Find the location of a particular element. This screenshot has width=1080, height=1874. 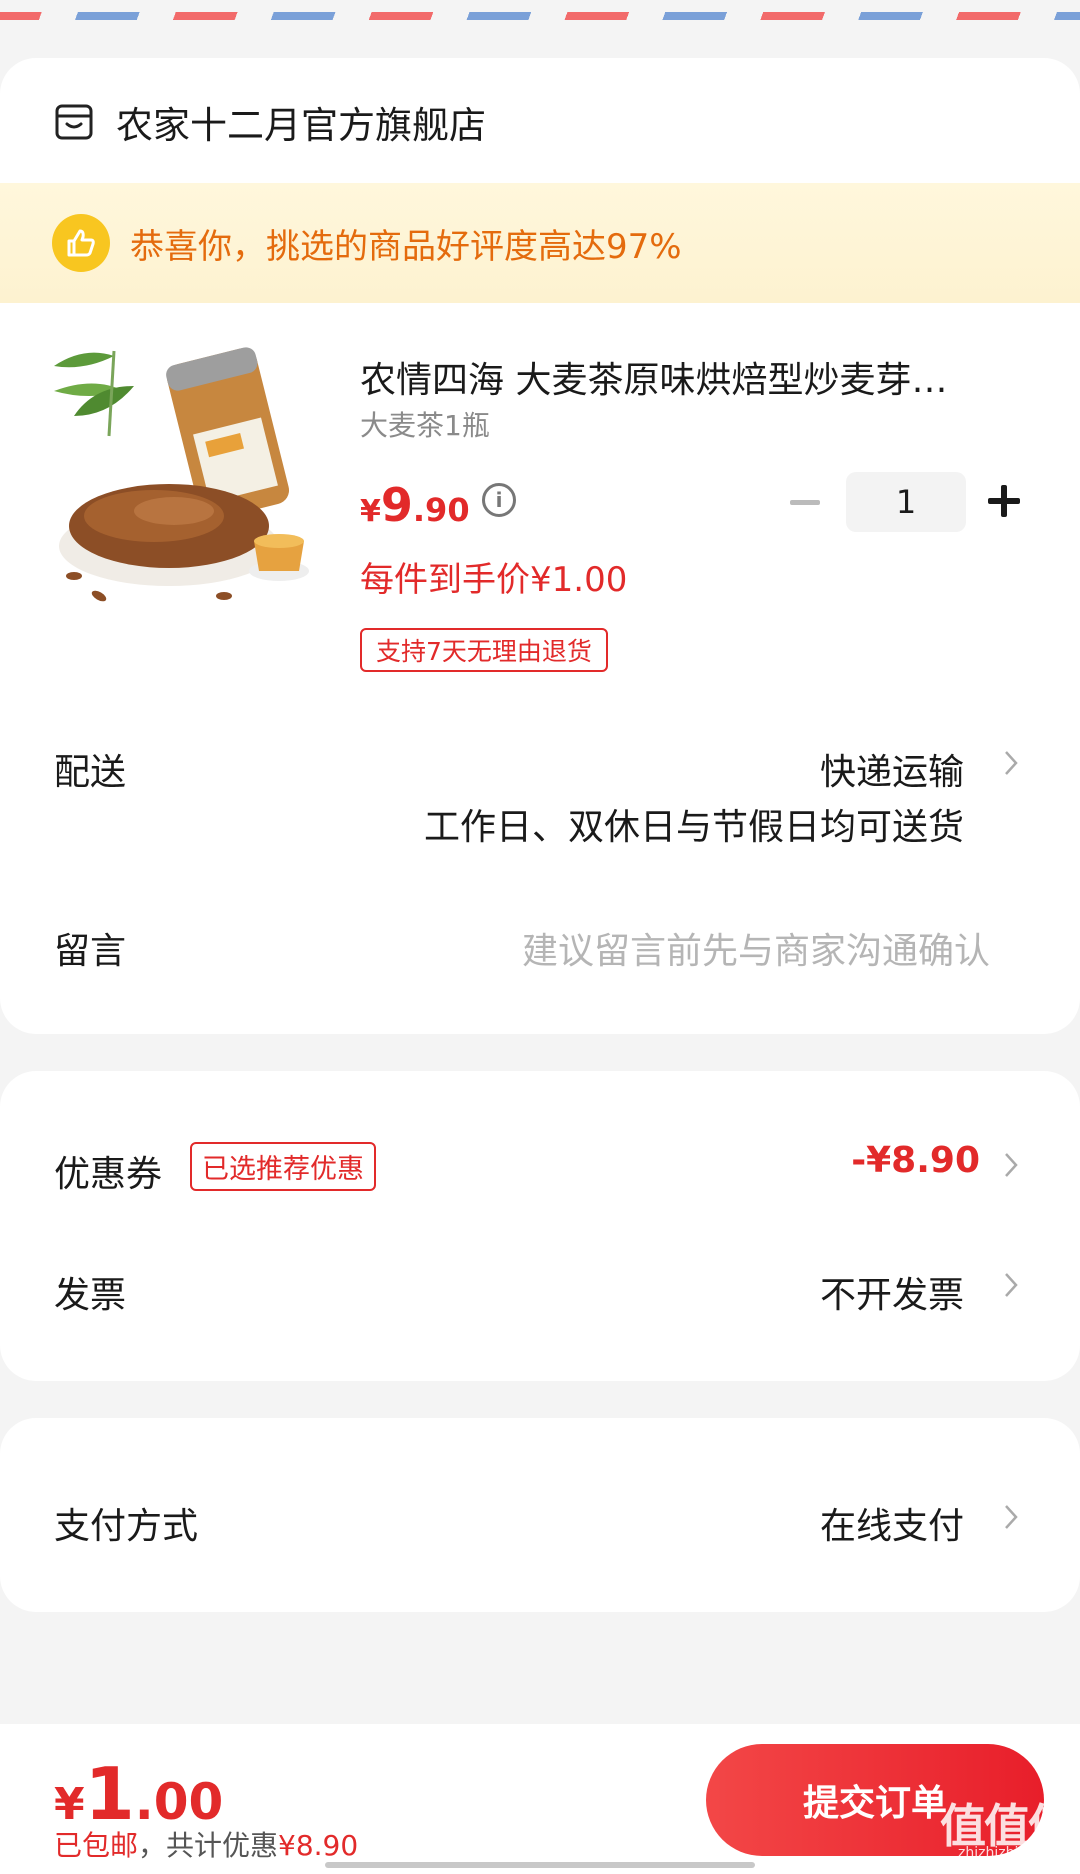

home-indicator is located at coordinates (540, 1865).